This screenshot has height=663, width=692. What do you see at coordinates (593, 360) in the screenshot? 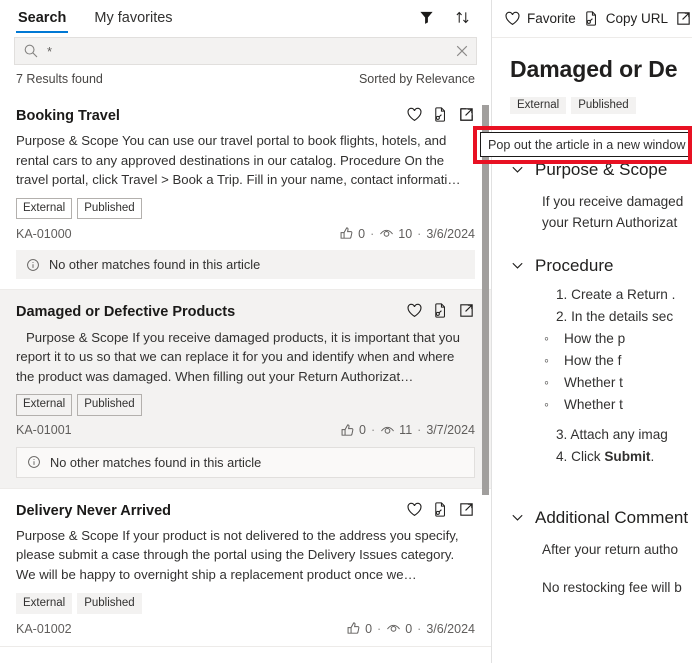
I see `list-text: How the f` at bounding box center [593, 360].